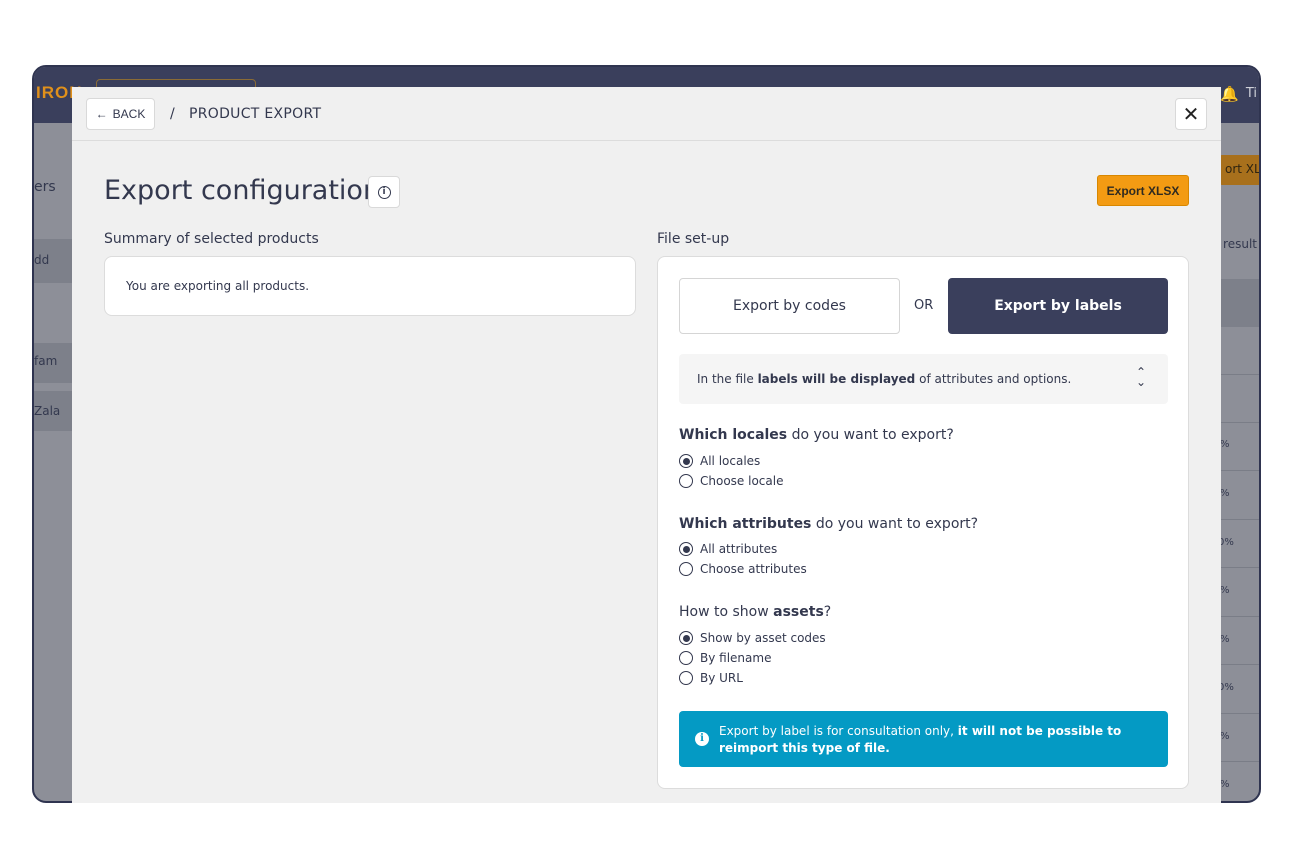  What do you see at coordinates (816, 435) in the screenshot?
I see `locales-question: Which locales do you want to export?` at bounding box center [816, 435].